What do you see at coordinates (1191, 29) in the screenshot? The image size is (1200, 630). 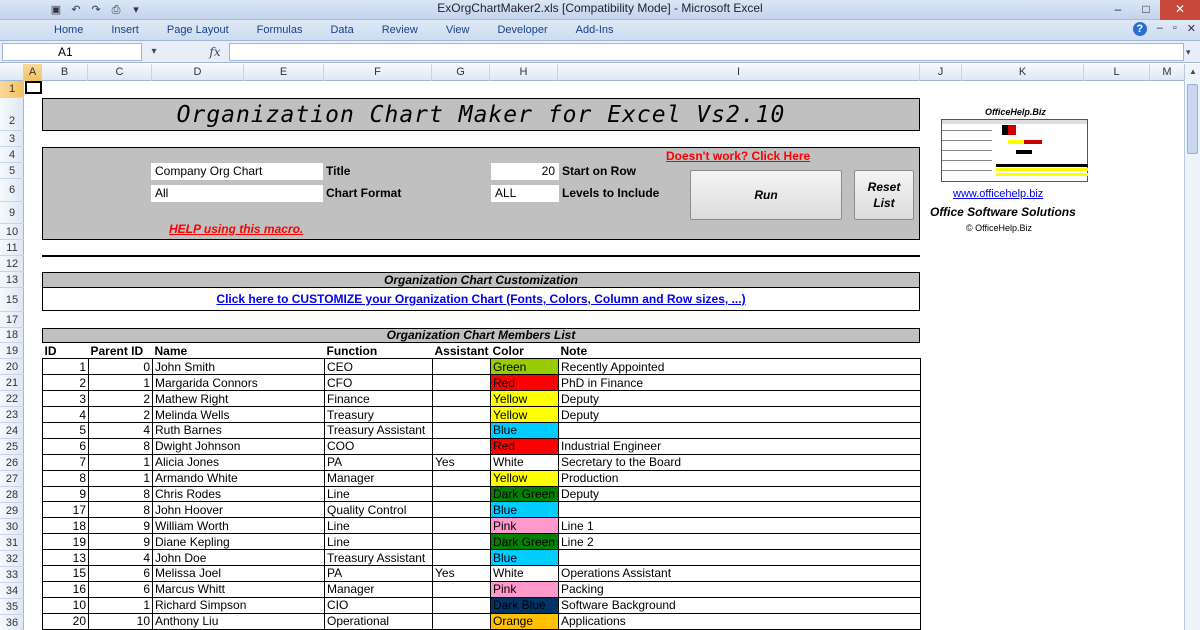 I see `workbook-close-icon: ✕` at bounding box center [1191, 29].